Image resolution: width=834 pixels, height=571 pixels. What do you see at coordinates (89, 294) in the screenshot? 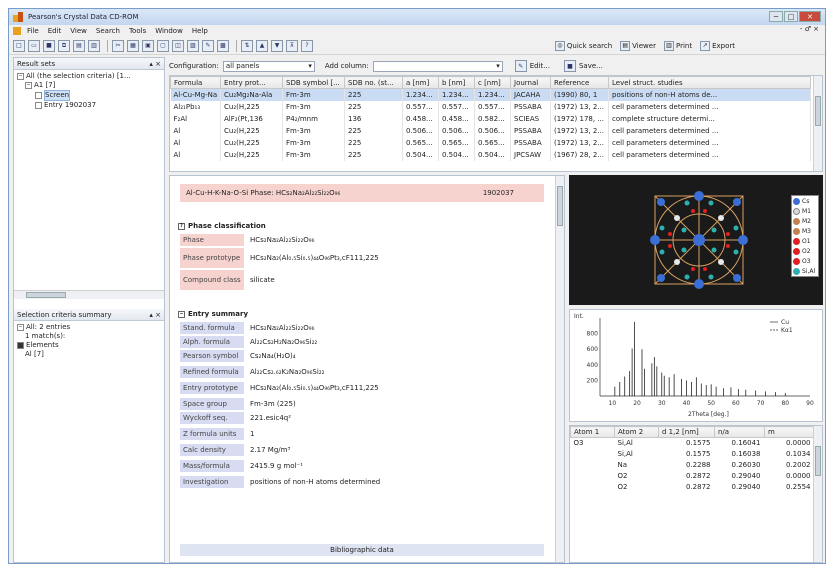
I see `tree-horizontal-scrollbar` at bounding box center [89, 294].